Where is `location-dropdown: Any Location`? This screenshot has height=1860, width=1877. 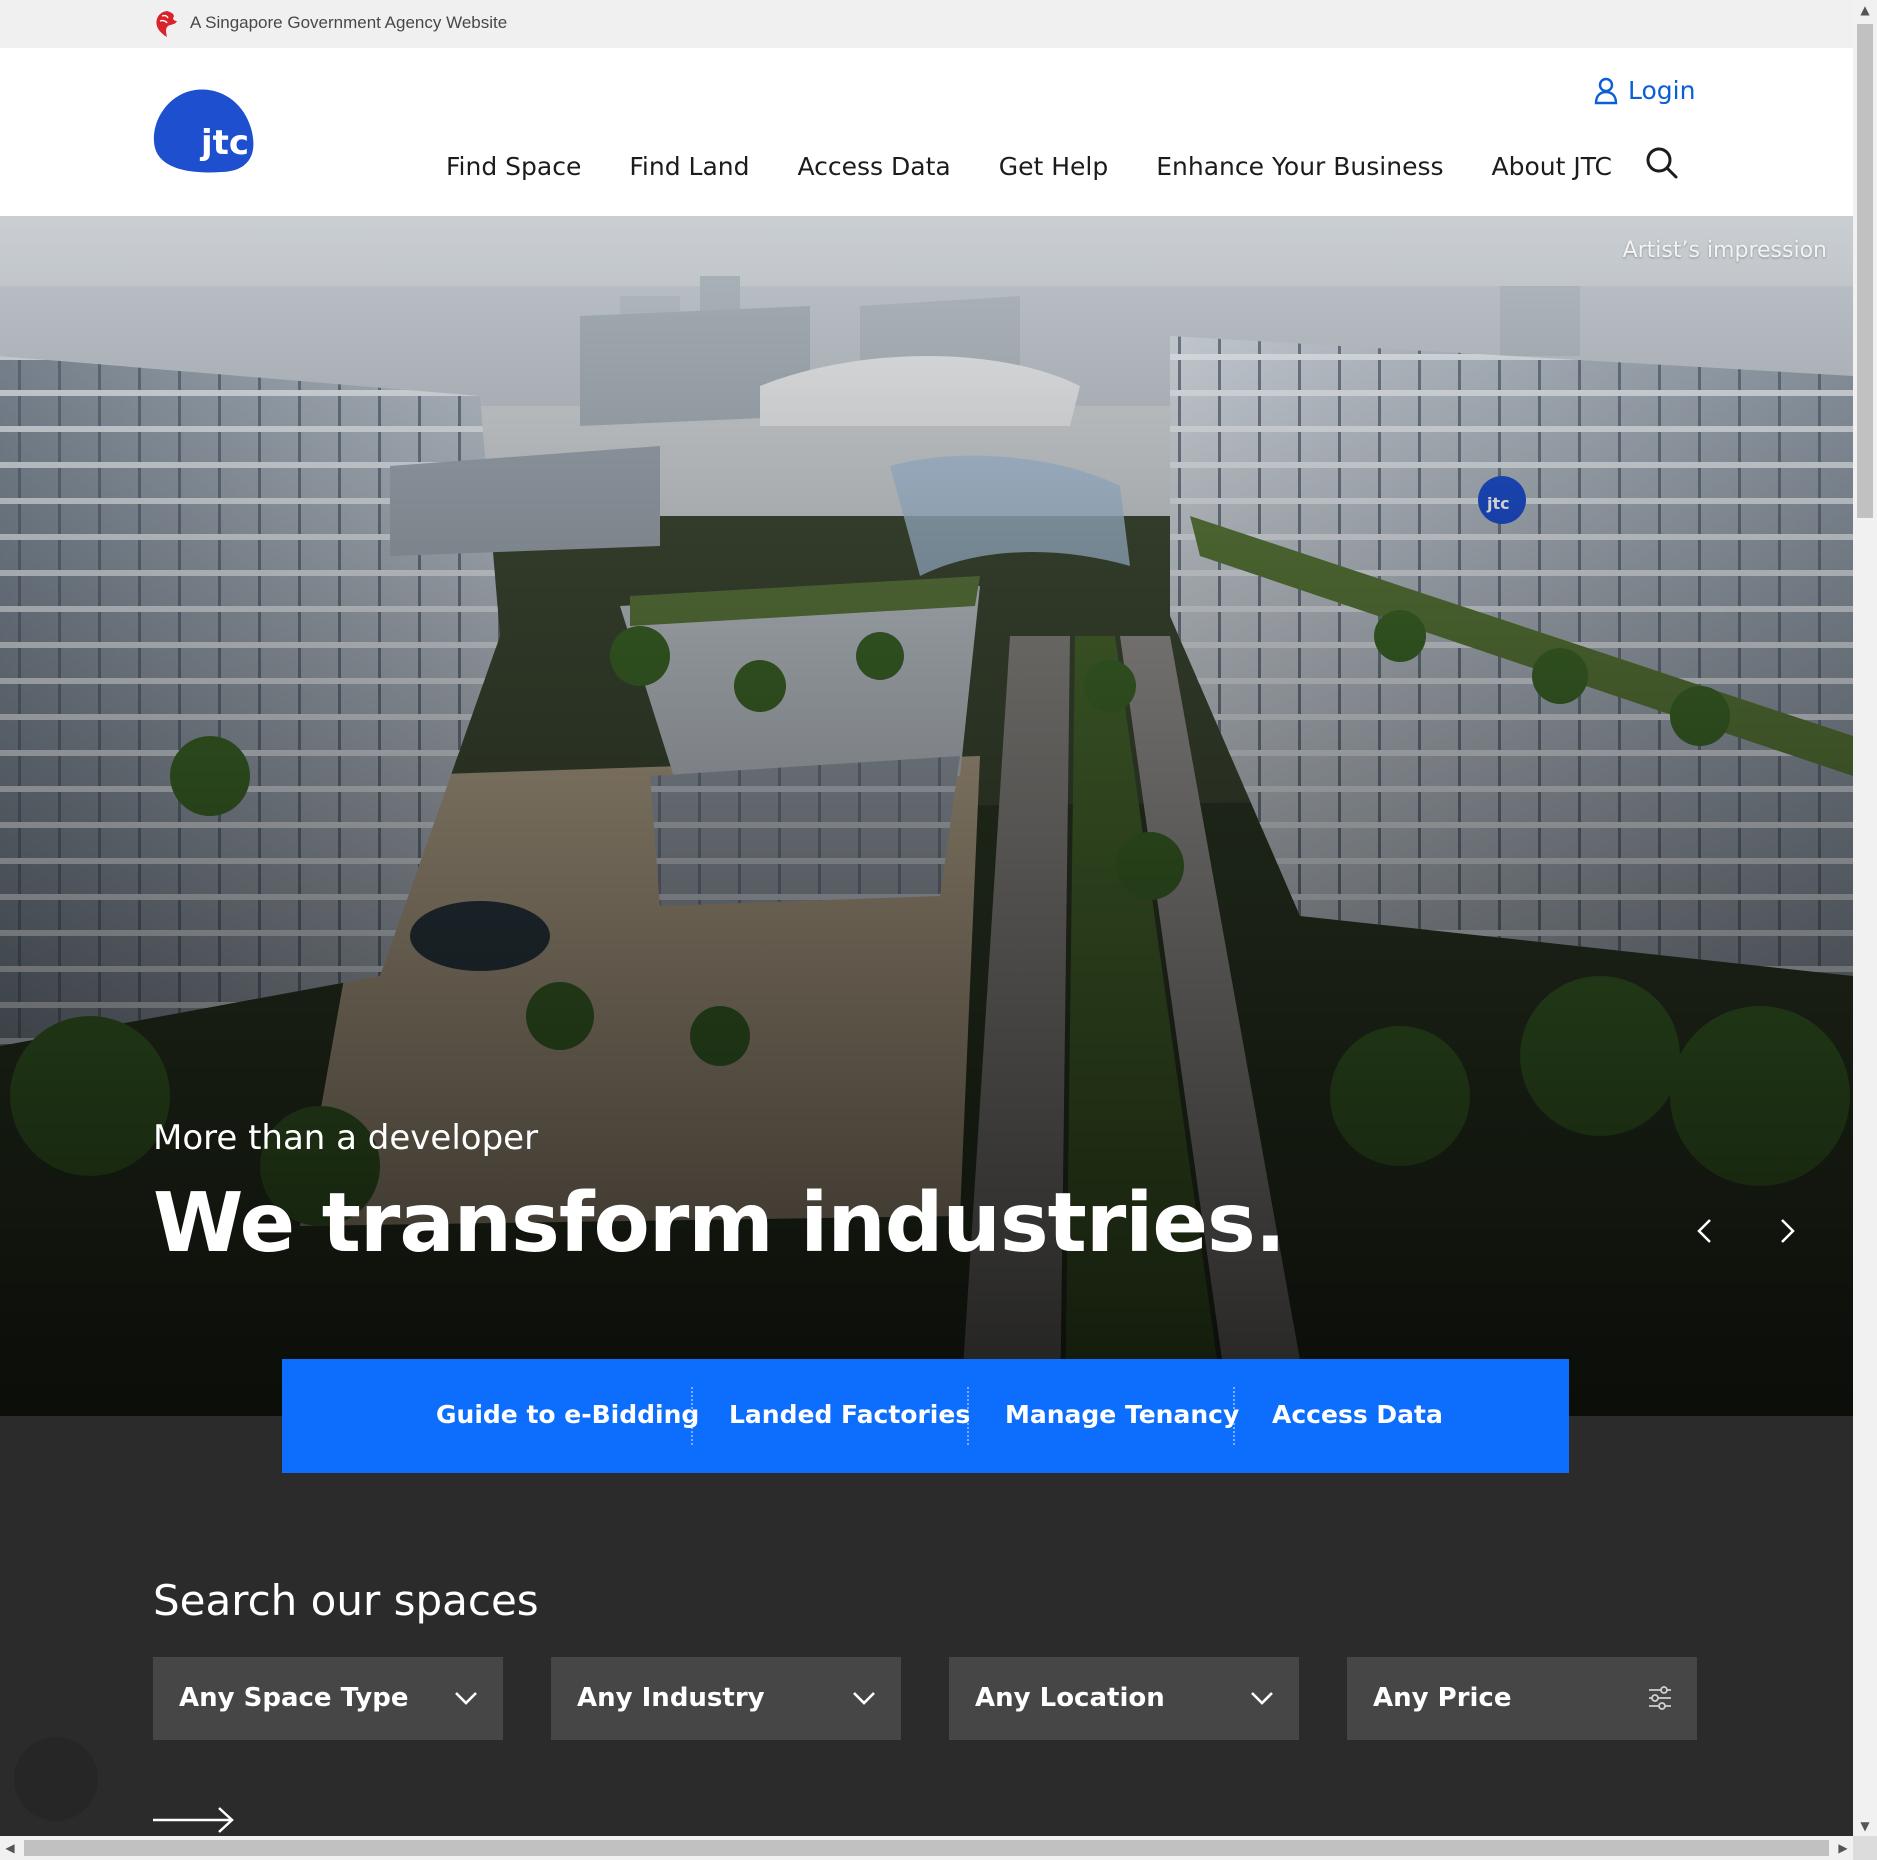 location-dropdown: Any Location is located at coordinates (1124, 1698).